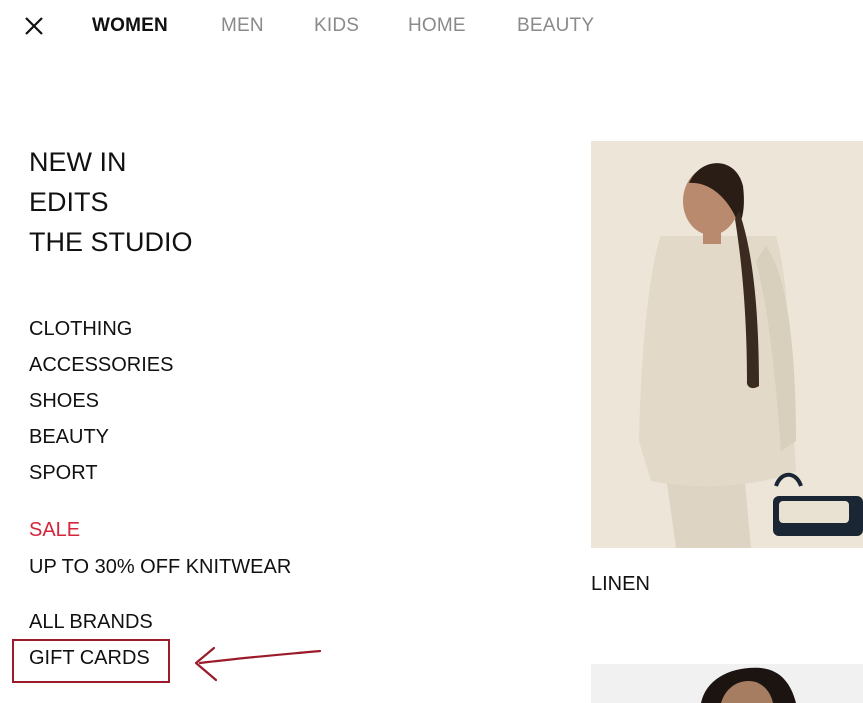  What do you see at coordinates (101, 473) in the screenshot?
I see `menu-item-sport: SPORT` at bounding box center [101, 473].